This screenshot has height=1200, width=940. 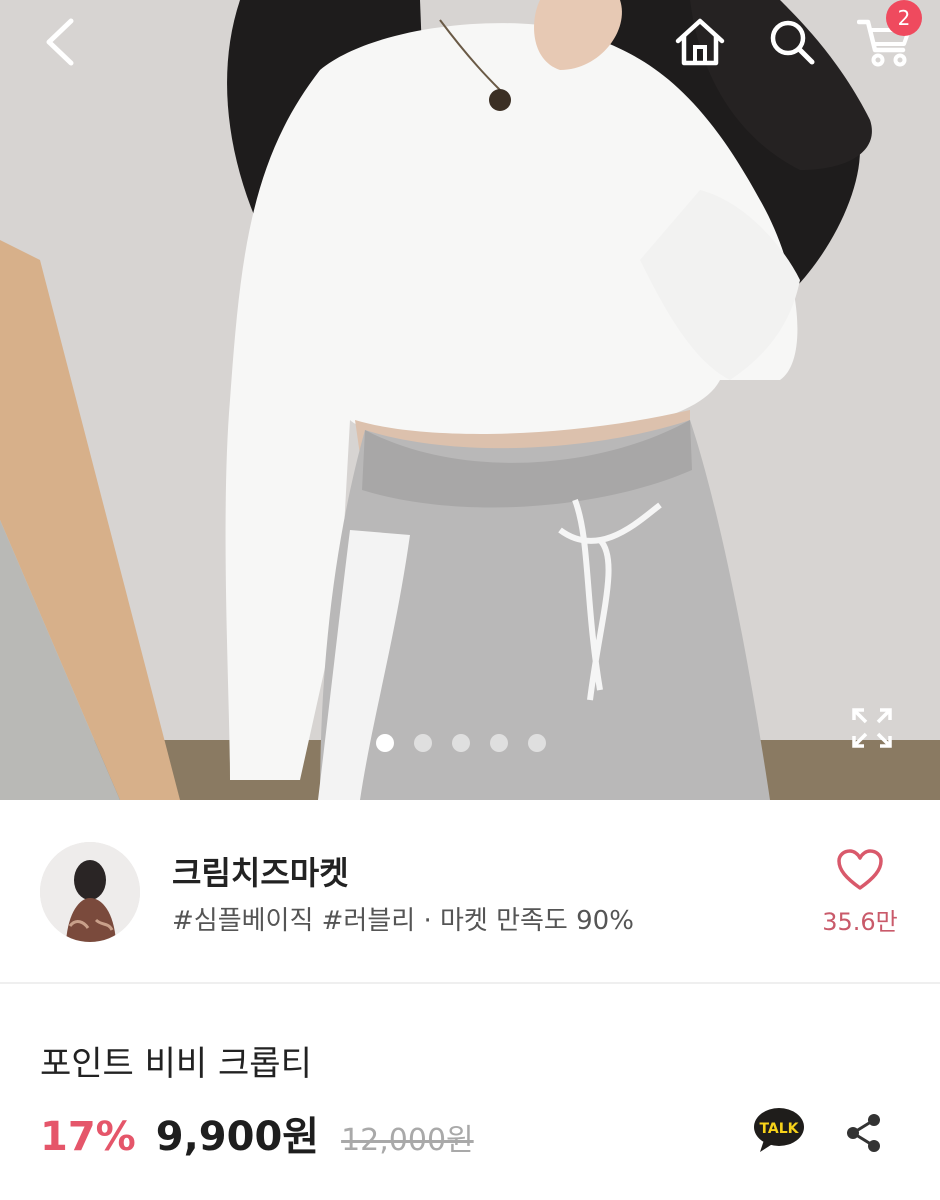 I want to click on search-button, so click(x=792, y=42).